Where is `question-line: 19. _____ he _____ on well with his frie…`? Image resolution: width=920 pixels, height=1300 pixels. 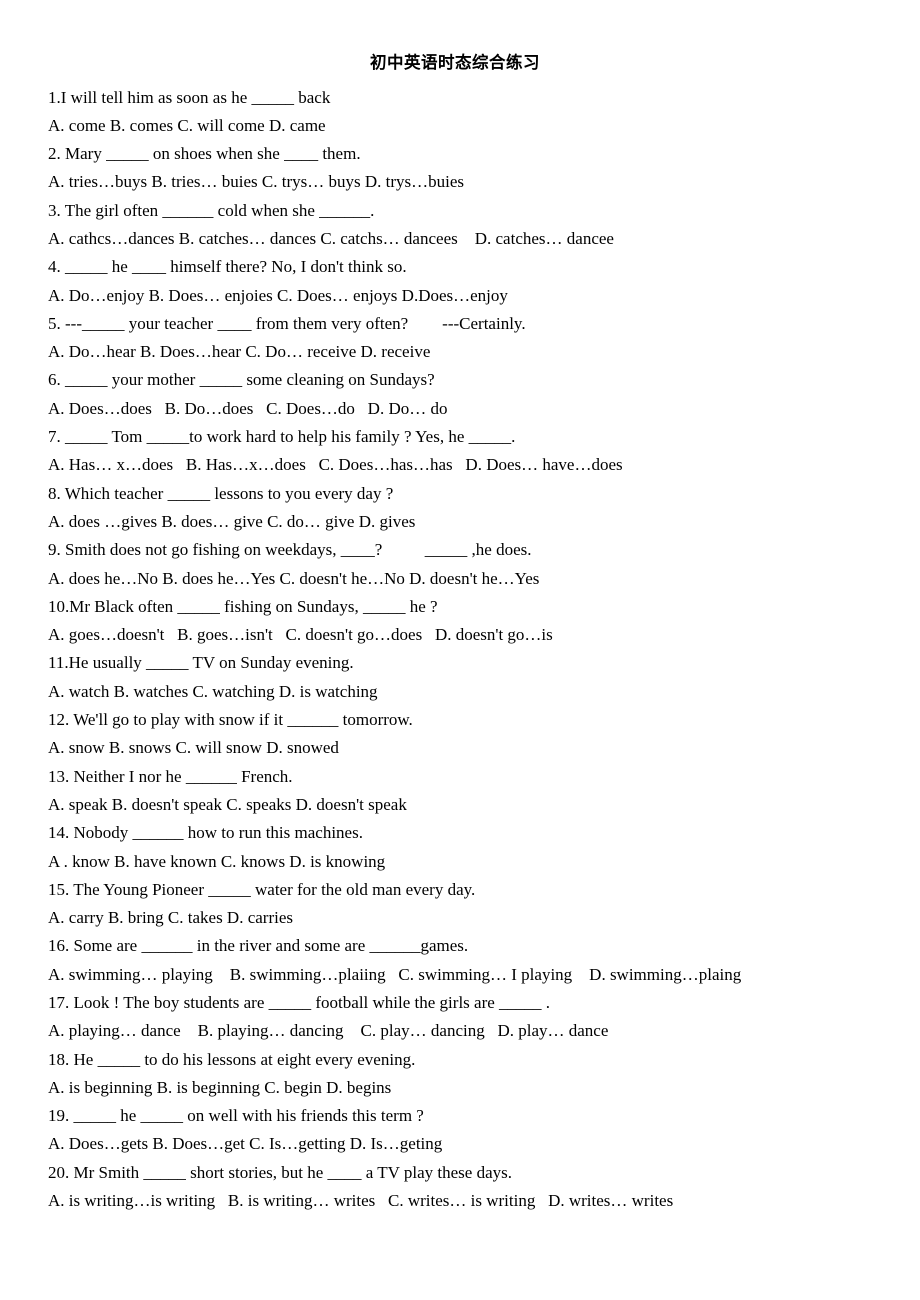 question-line: 19. _____ he _____ on well with his frie… is located at coordinates (236, 1116).